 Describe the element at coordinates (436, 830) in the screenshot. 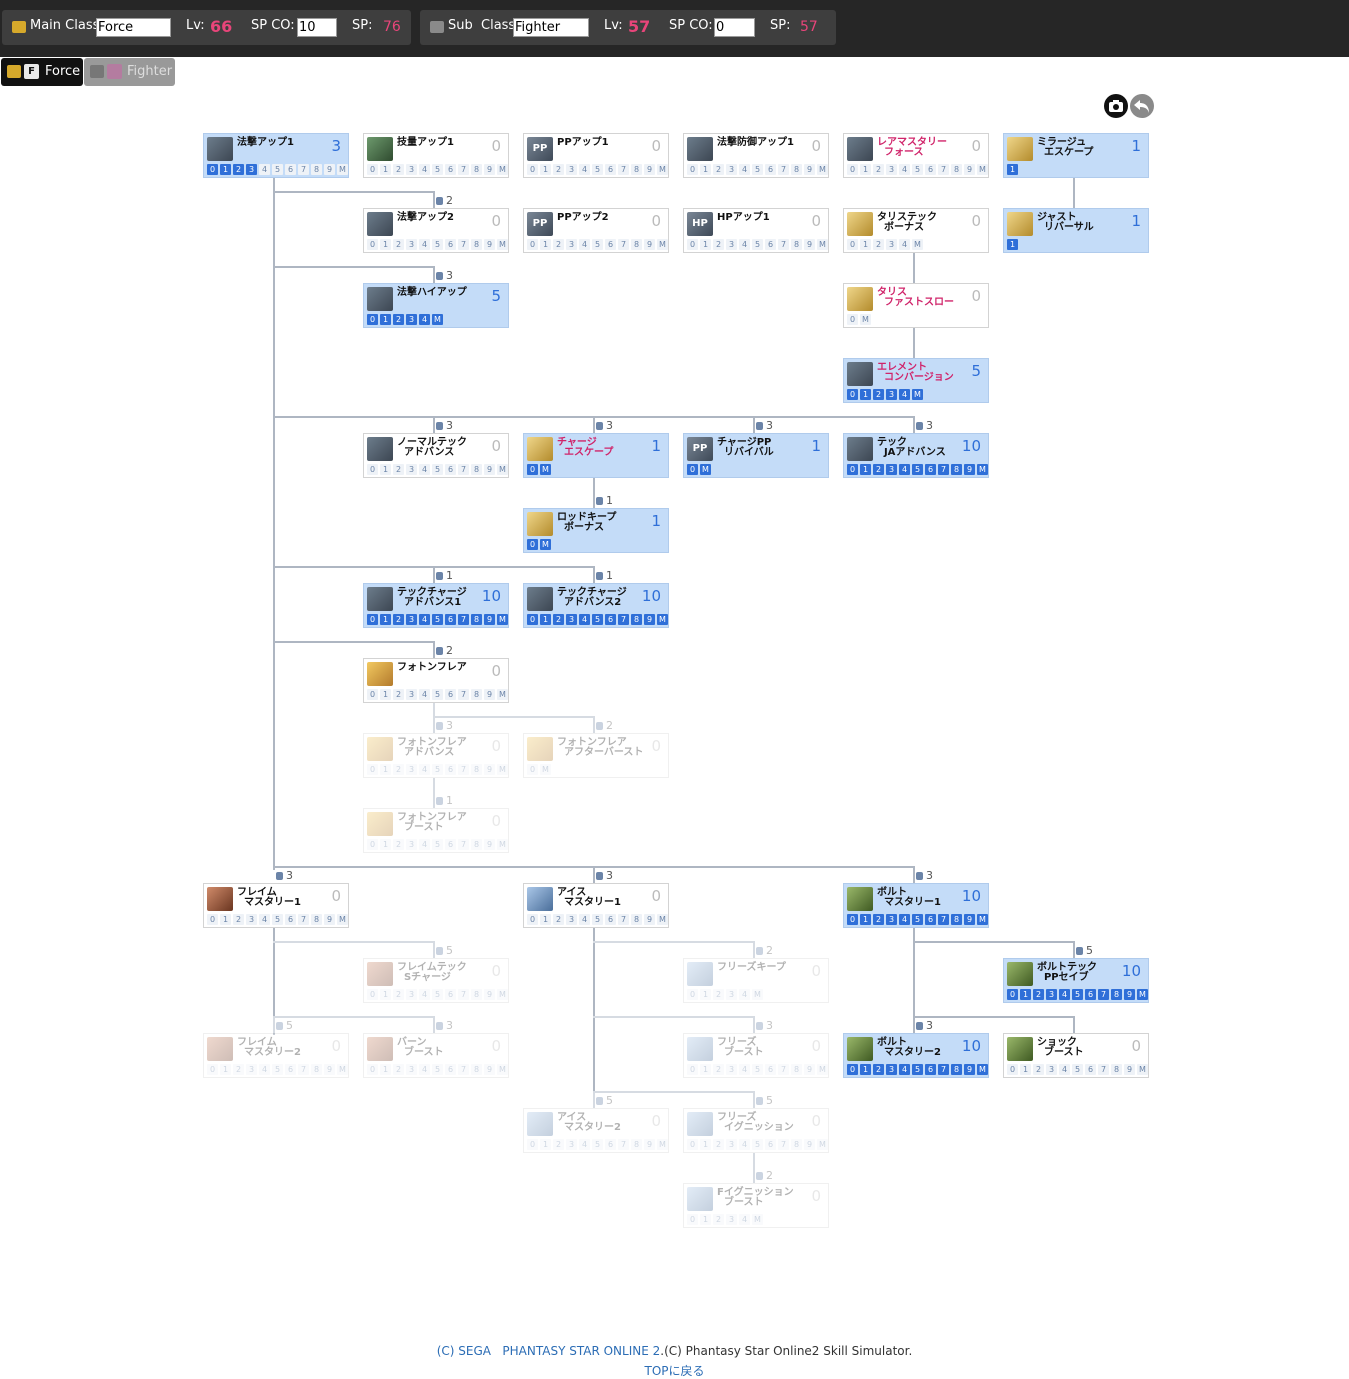

I see `skill-node: フォトンフレア ブースト 0 0 1 2 3 4 5 6 7 8 9 M` at that location.